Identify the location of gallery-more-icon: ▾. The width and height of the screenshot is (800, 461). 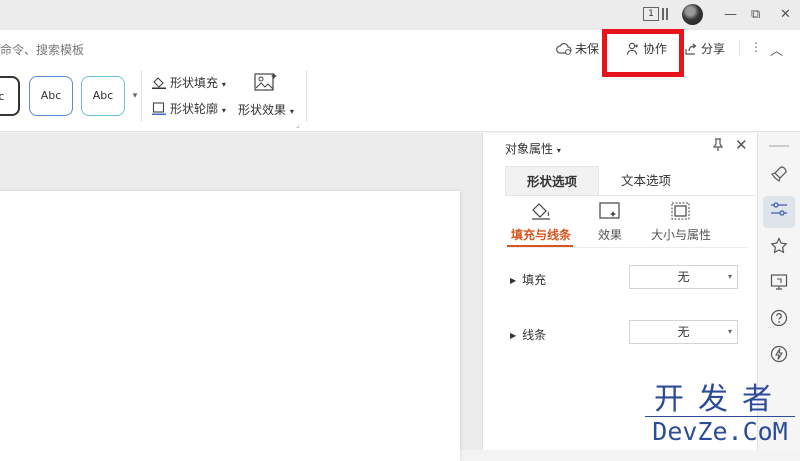
(135, 96).